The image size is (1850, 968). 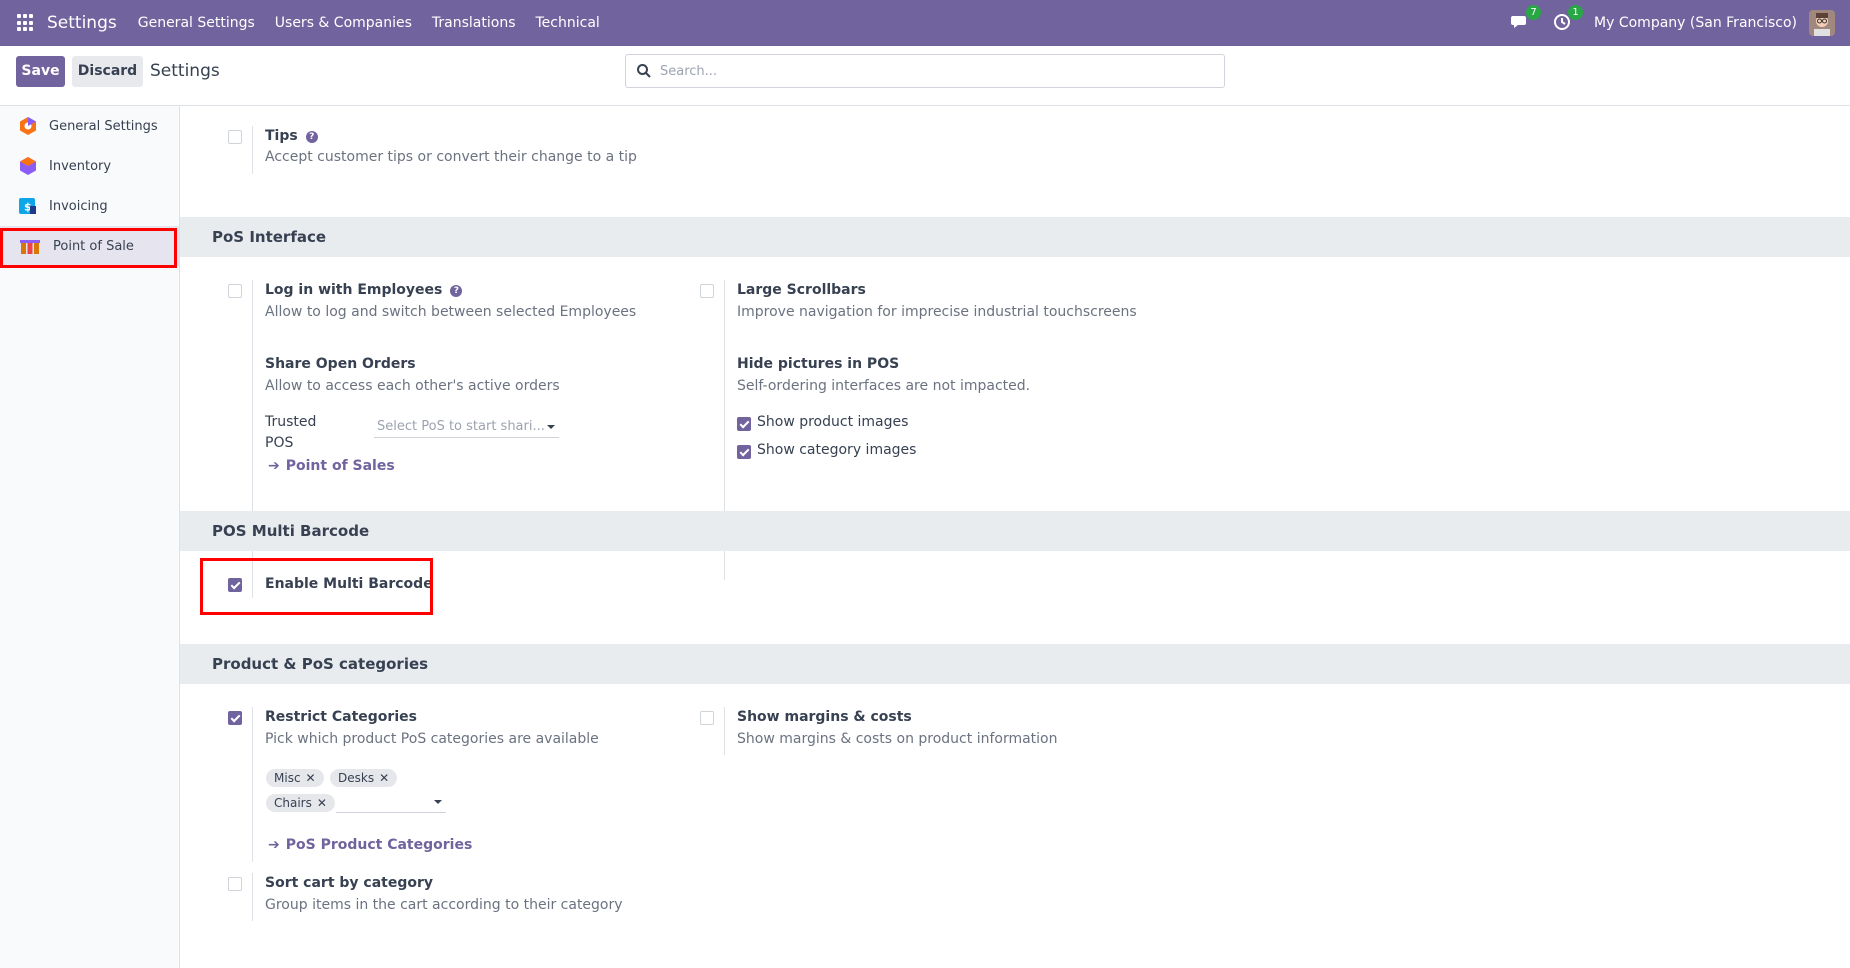 I want to click on sidebar-item-label: Inventory, so click(x=80, y=166).